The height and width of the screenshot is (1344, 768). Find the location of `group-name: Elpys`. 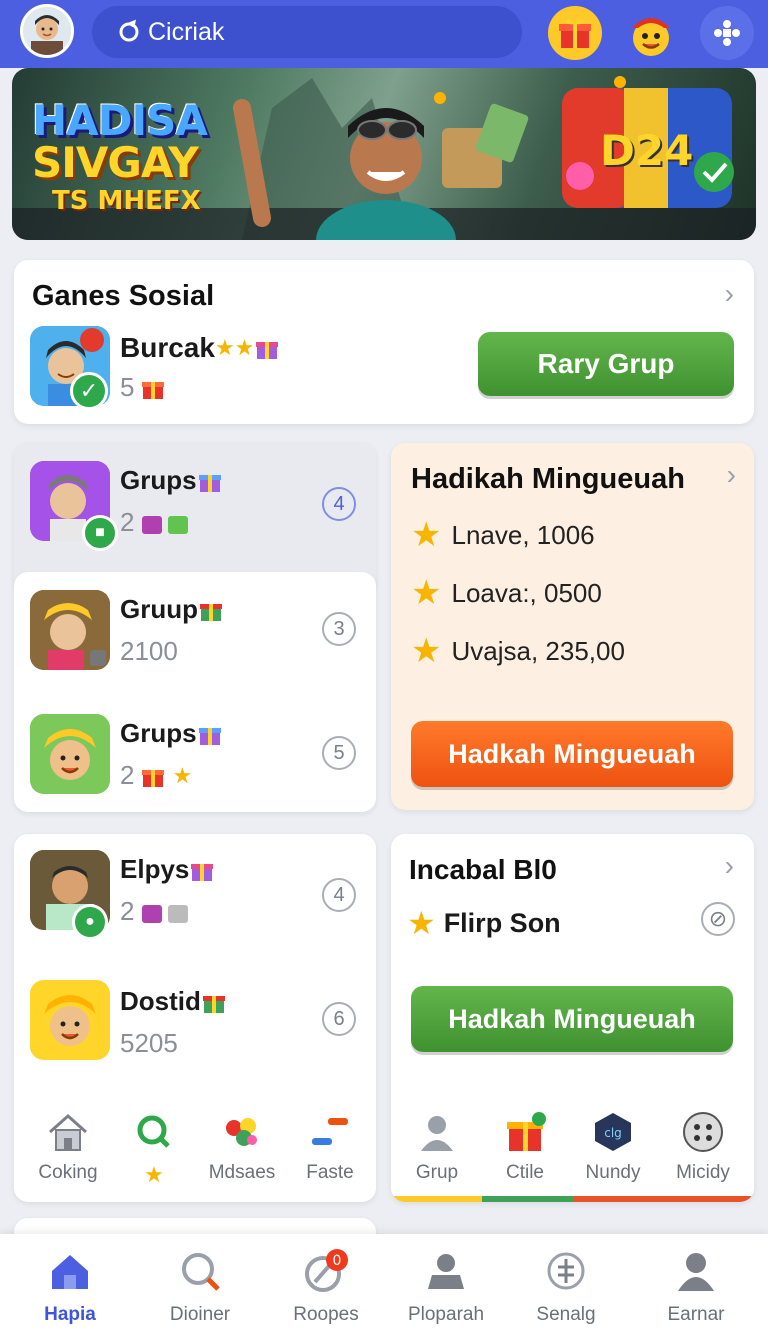

group-name: Elpys is located at coordinates (155, 869).